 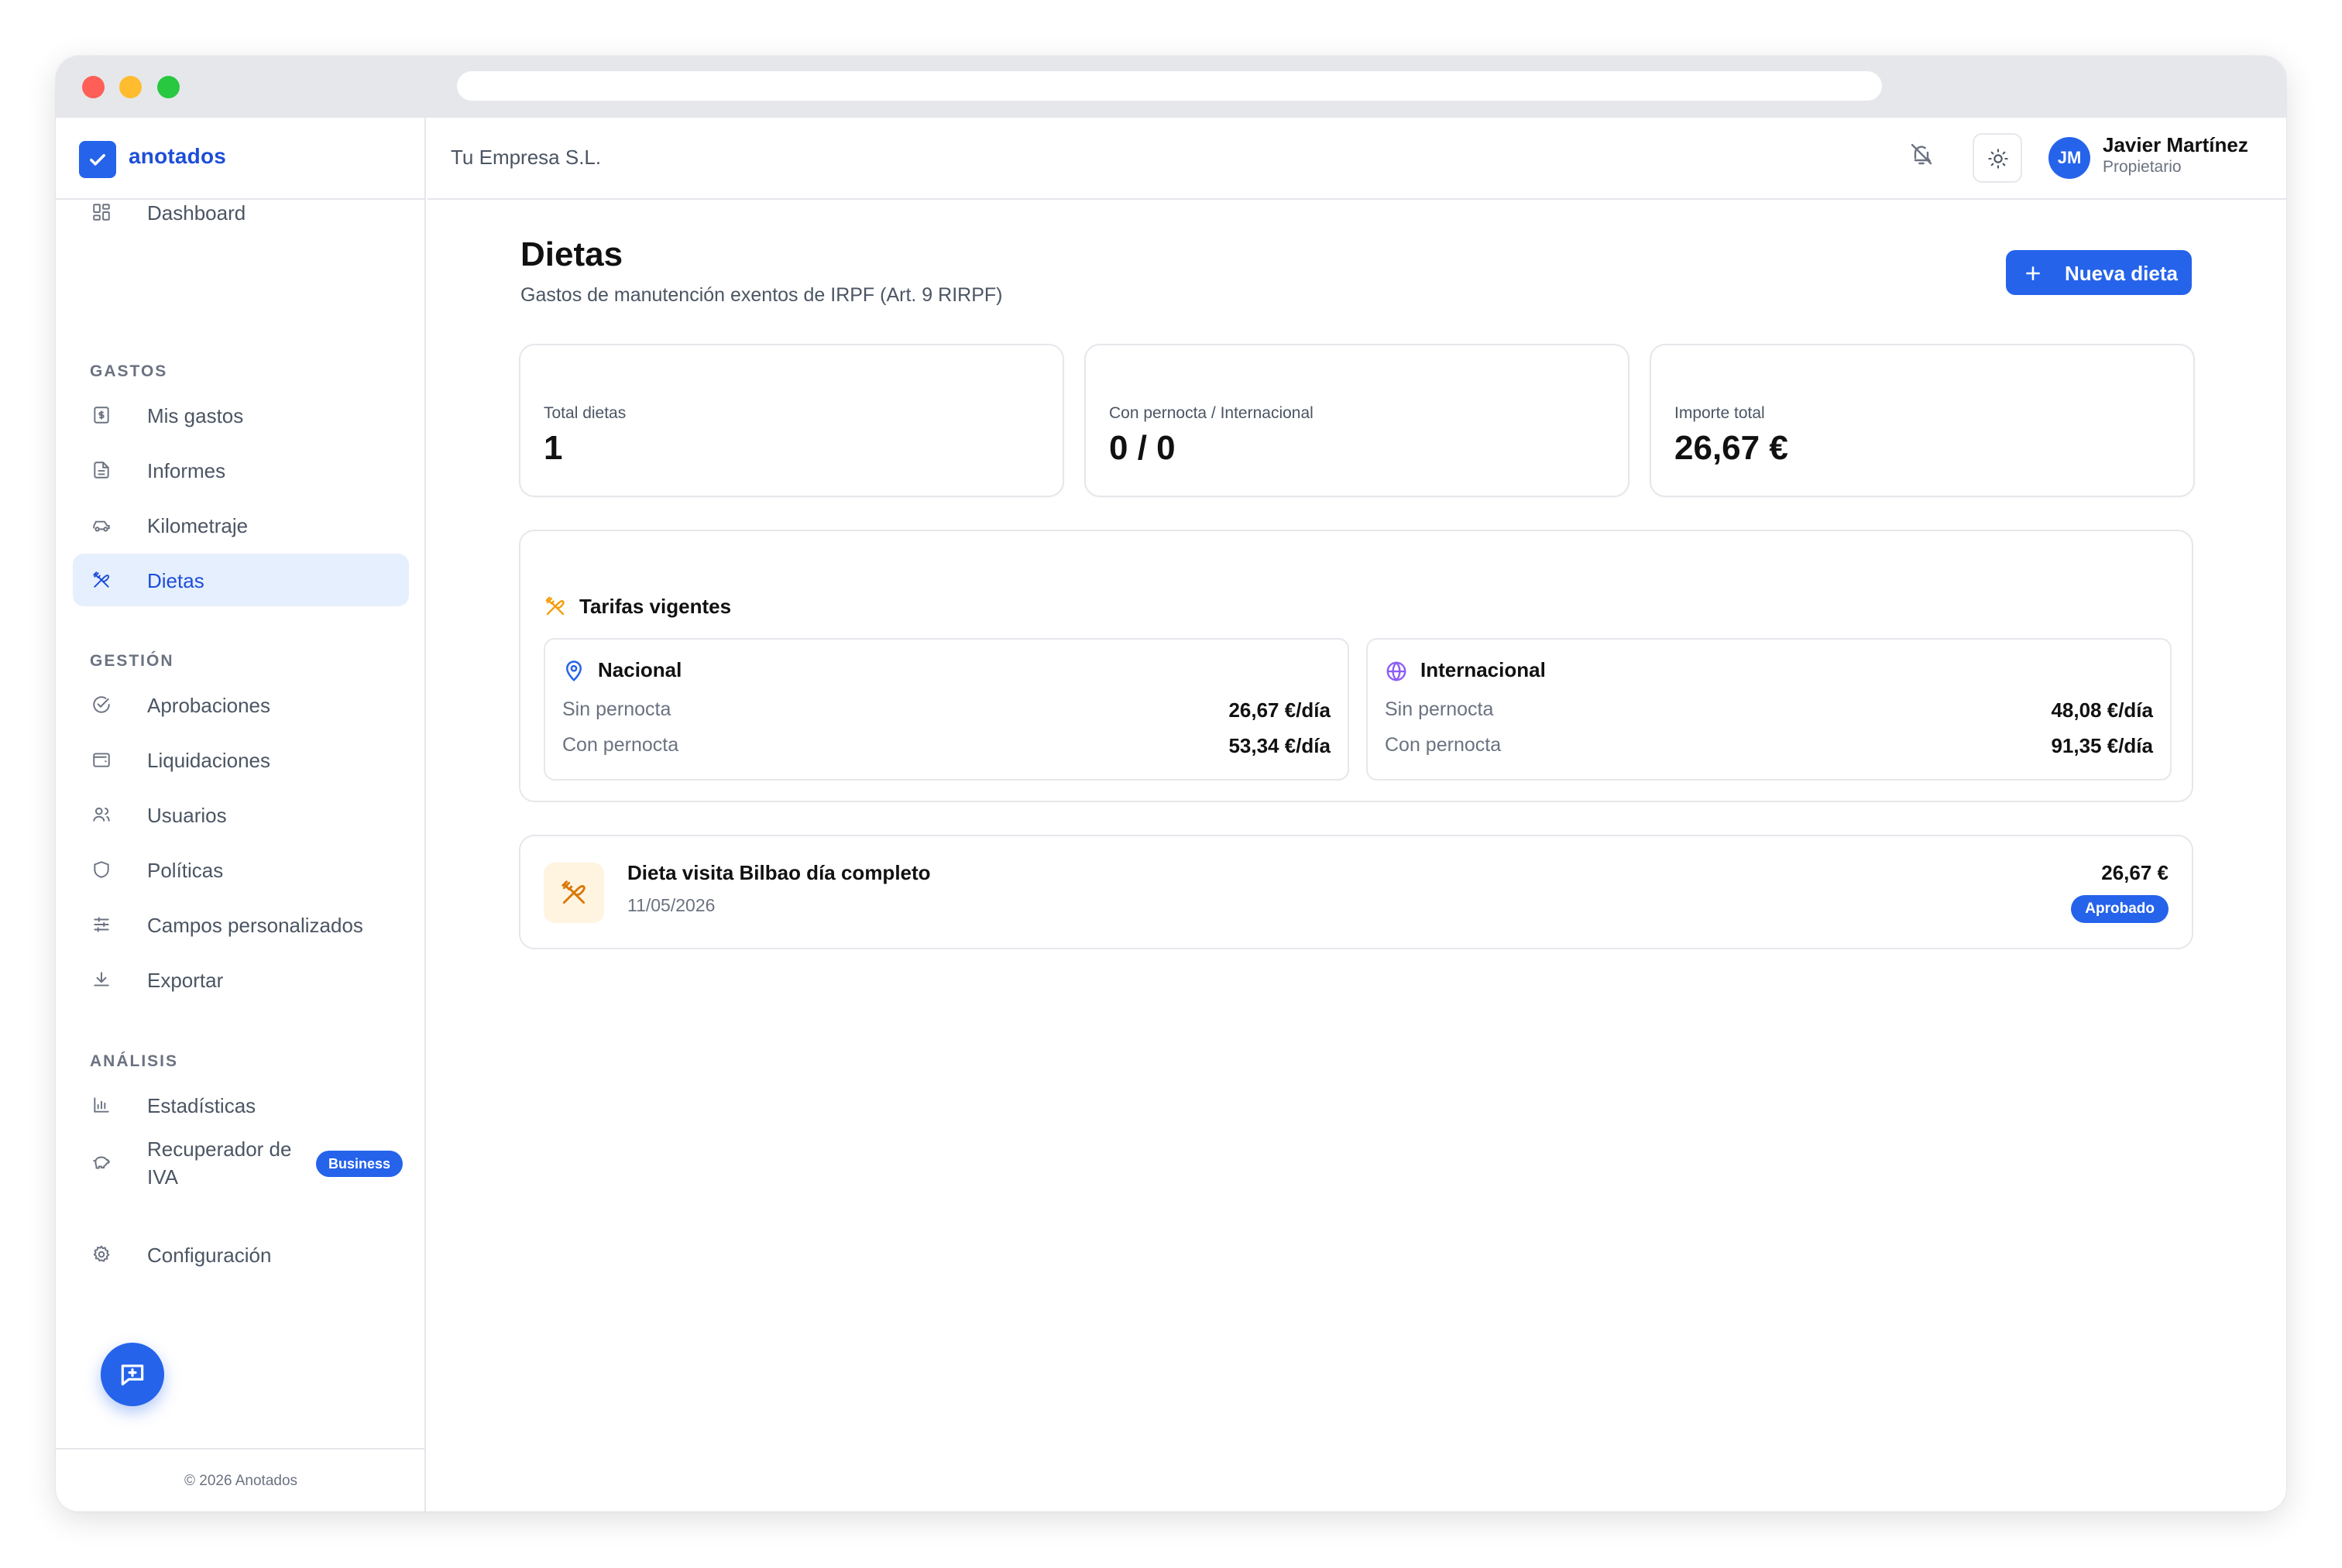 What do you see at coordinates (241, 869) in the screenshot?
I see `sidebar-item-politicas: Políticas` at bounding box center [241, 869].